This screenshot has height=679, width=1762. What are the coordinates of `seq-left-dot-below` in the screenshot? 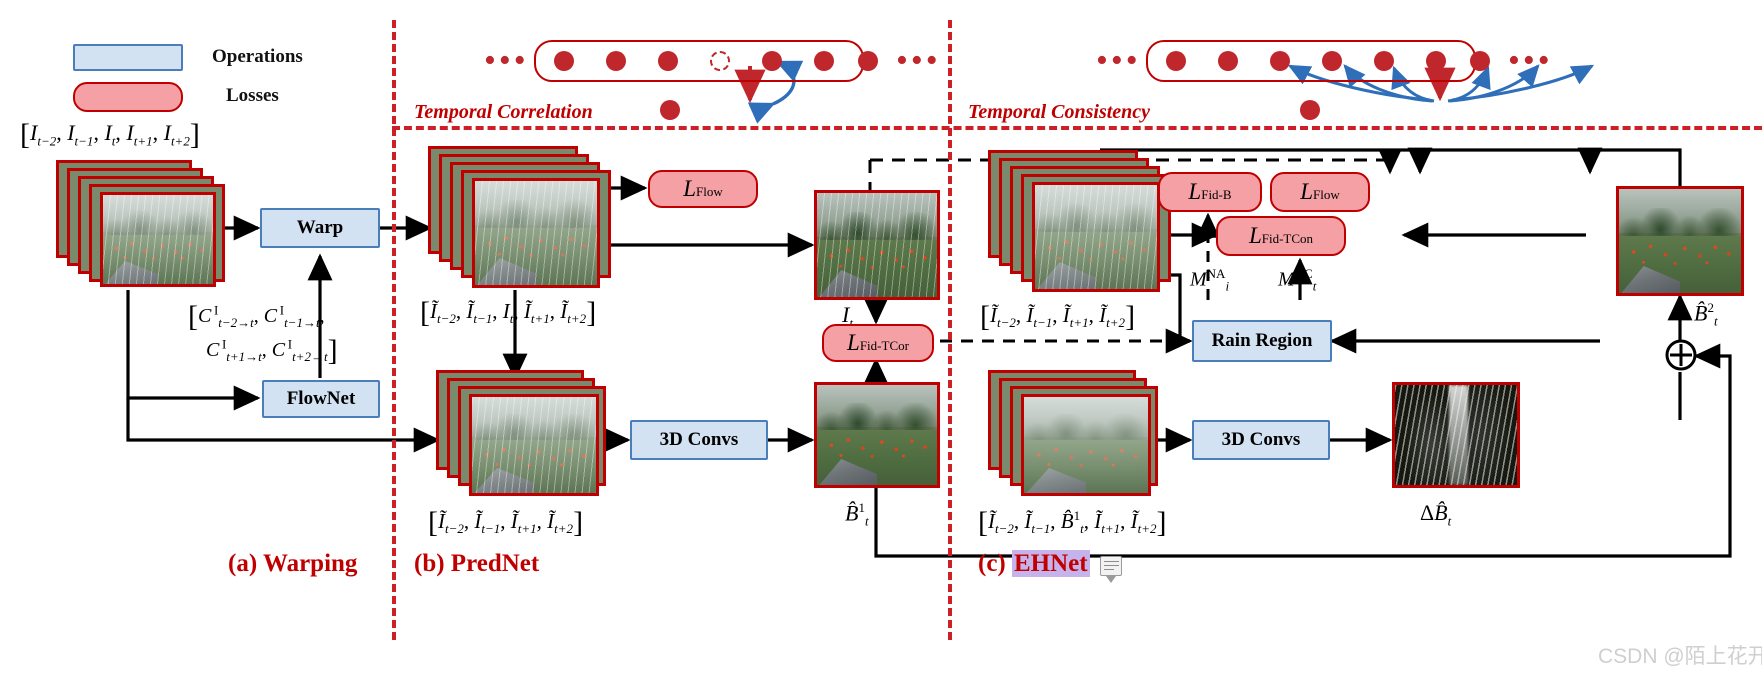 It's located at (670, 110).